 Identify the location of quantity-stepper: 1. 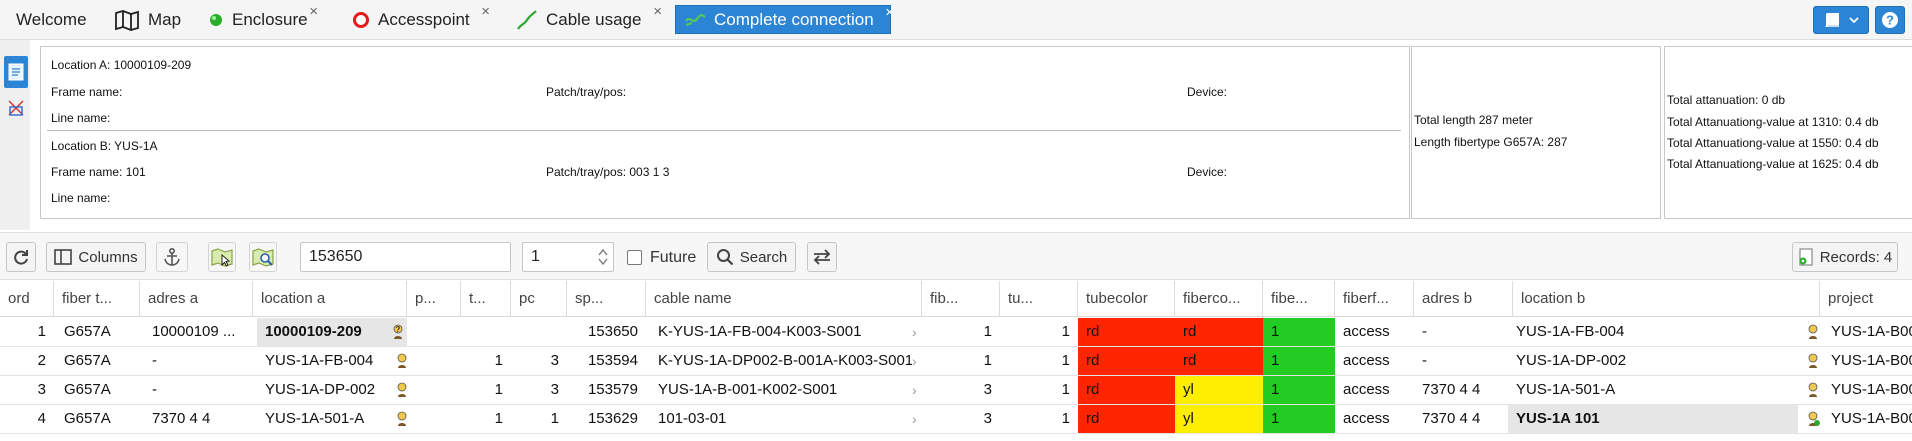
(568, 257).